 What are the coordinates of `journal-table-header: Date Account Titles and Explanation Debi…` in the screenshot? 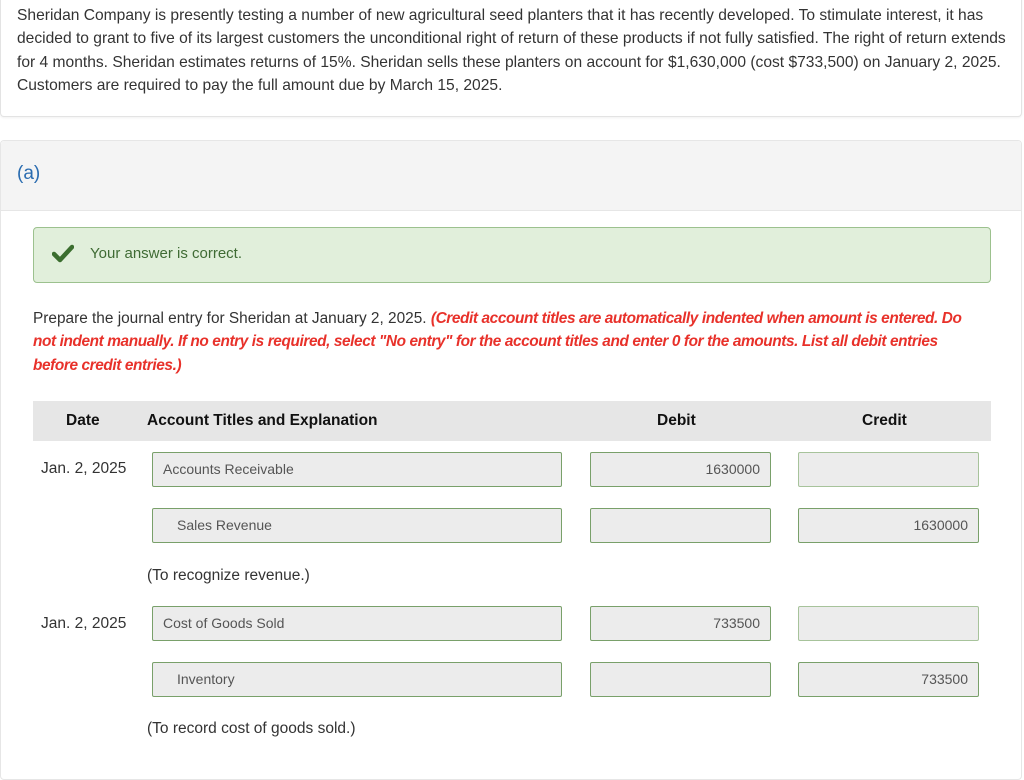 It's located at (512, 421).